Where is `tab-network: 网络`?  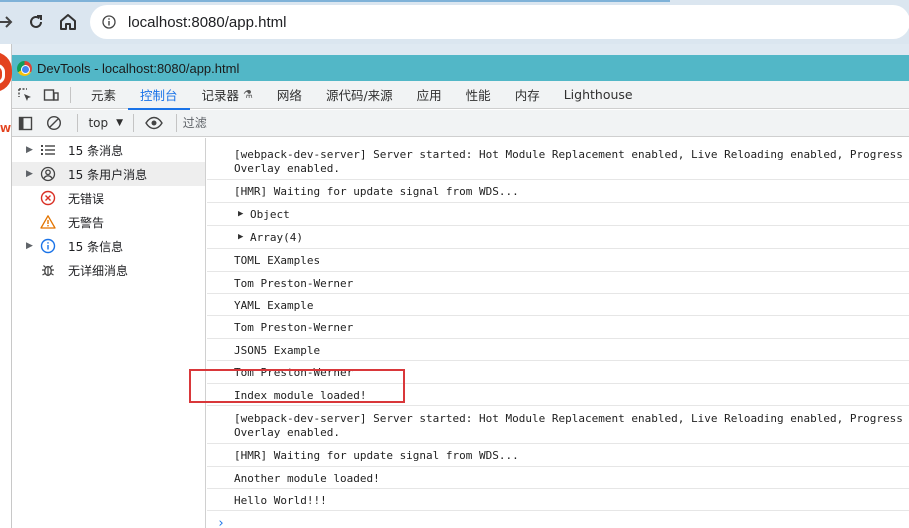 tab-network: 网络 is located at coordinates (289, 95).